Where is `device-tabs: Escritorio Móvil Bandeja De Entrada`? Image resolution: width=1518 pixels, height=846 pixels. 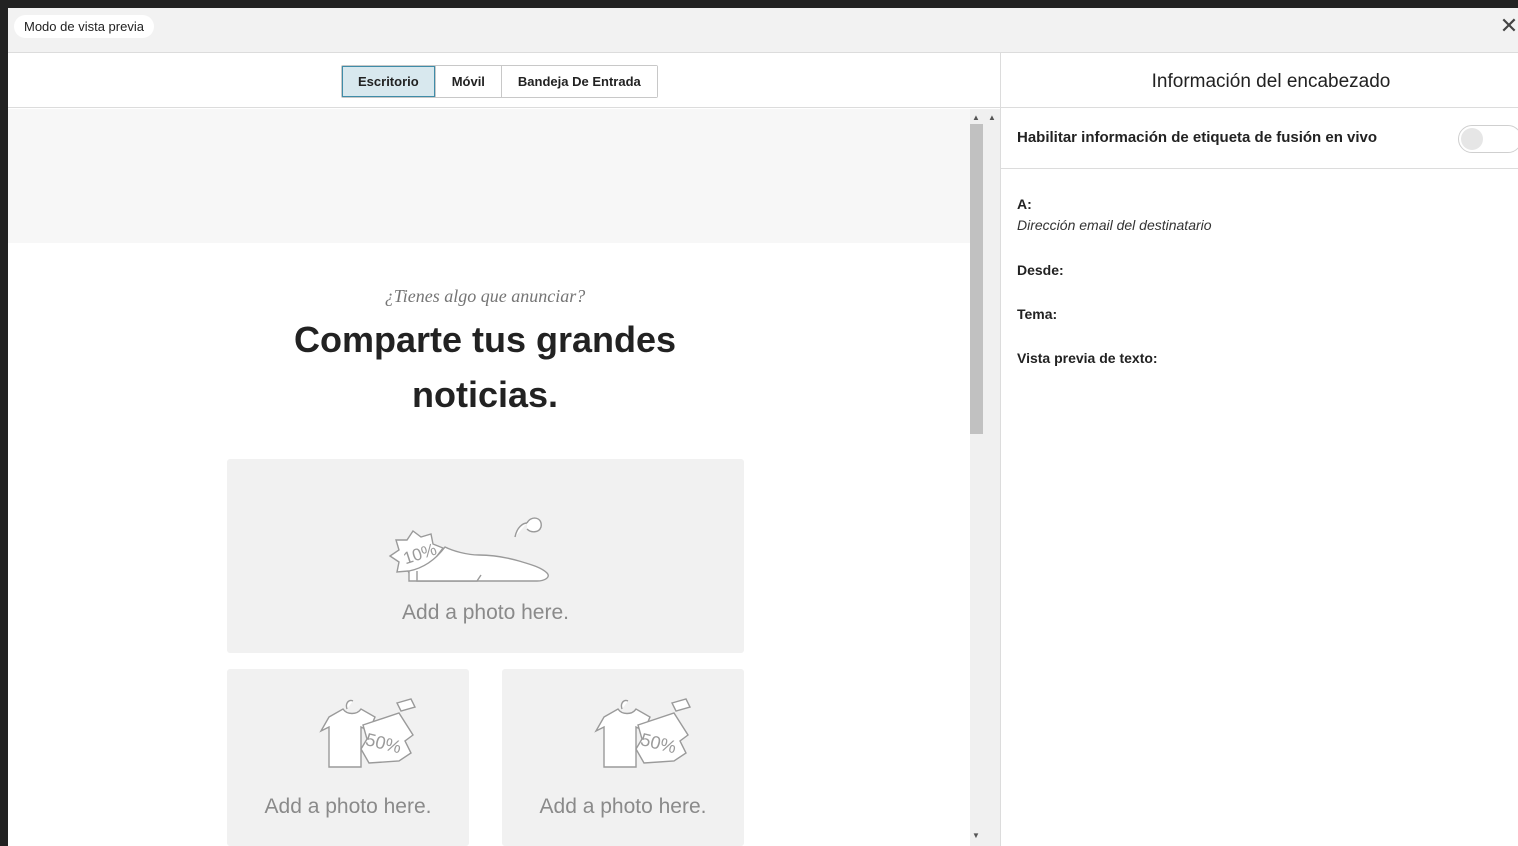
device-tabs: Escritorio Móvil Bandeja De Entrada is located at coordinates (499, 81).